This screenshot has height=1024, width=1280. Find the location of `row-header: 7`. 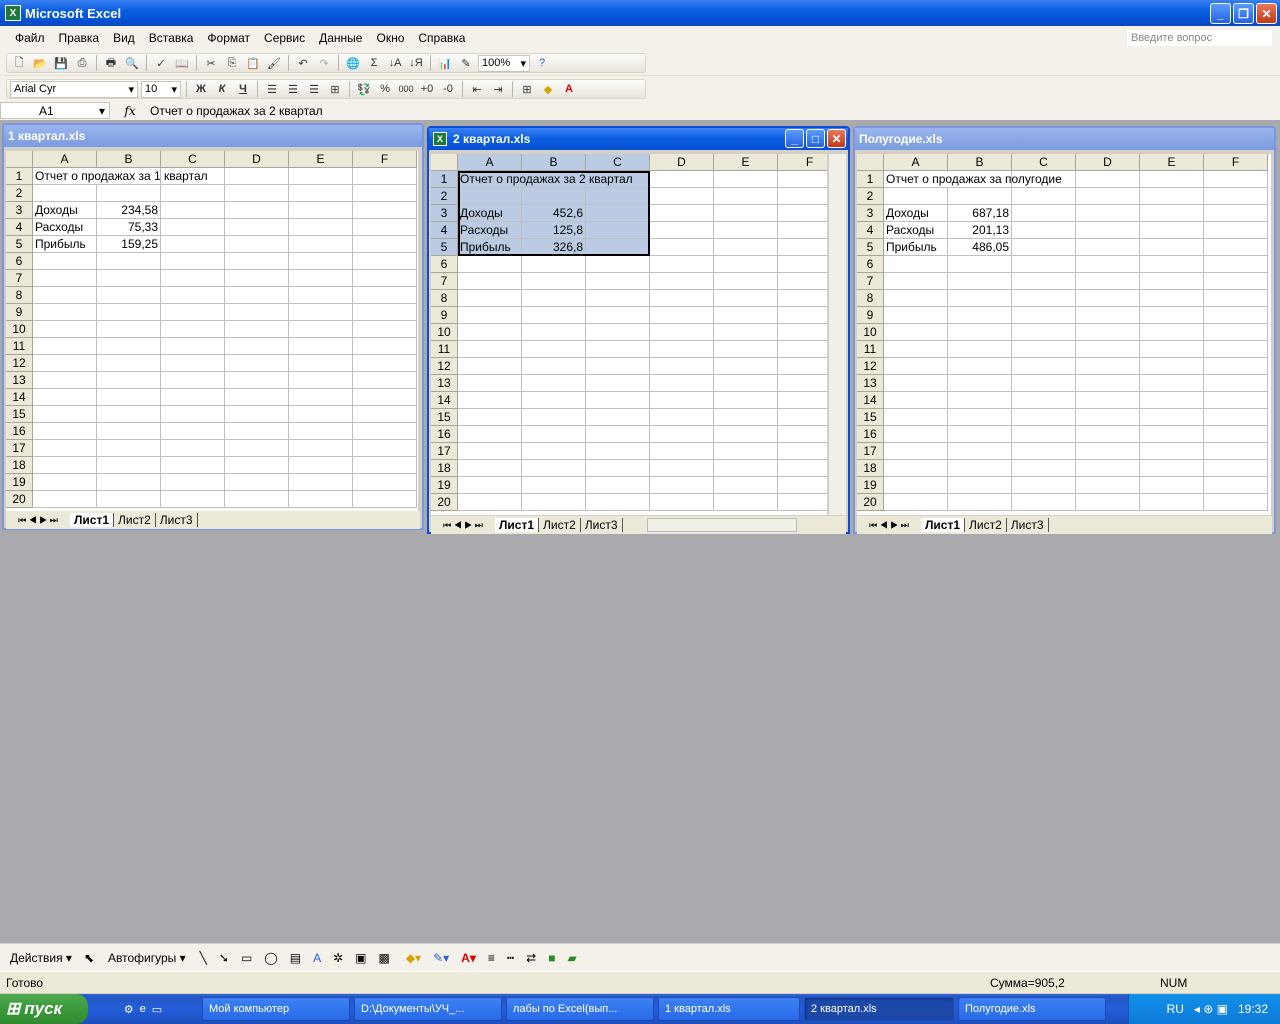

row-header: 7 is located at coordinates (870, 281).